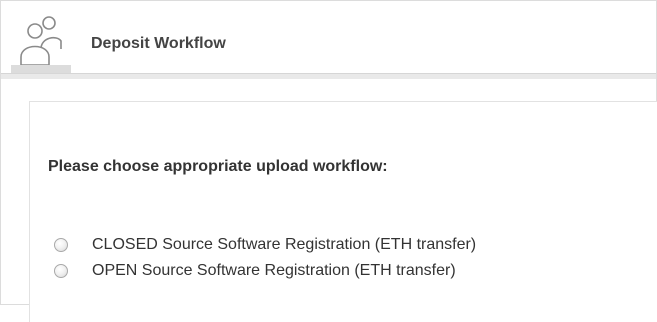 Image resolution: width=657 pixels, height=322 pixels. Describe the element at coordinates (328, 76) in the screenshot. I see `header-divider` at that location.